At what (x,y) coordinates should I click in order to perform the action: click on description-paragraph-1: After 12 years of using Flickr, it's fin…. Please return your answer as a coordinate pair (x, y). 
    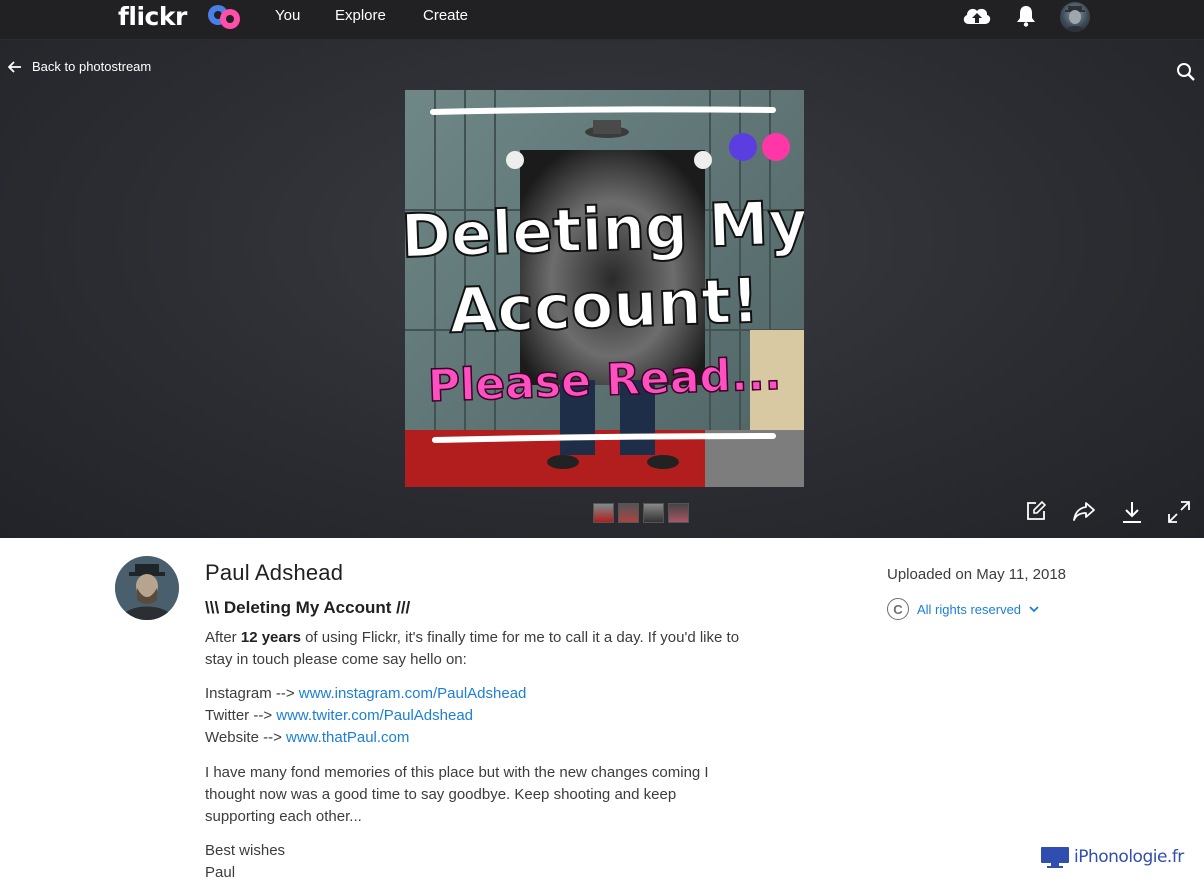
    Looking at the image, I should click on (472, 648).